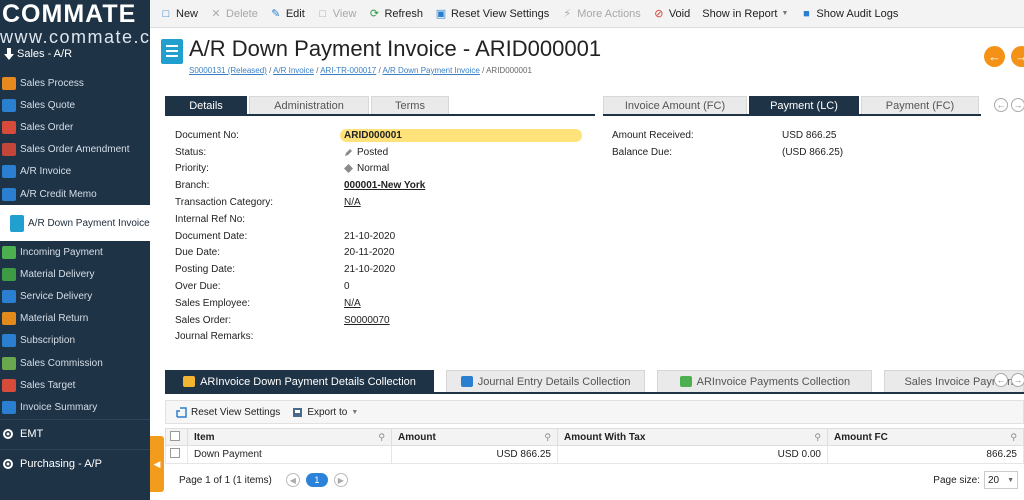 Image resolution: width=1024 pixels, height=500 pixels. I want to click on priority-value-container: Normal, so click(366, 168).